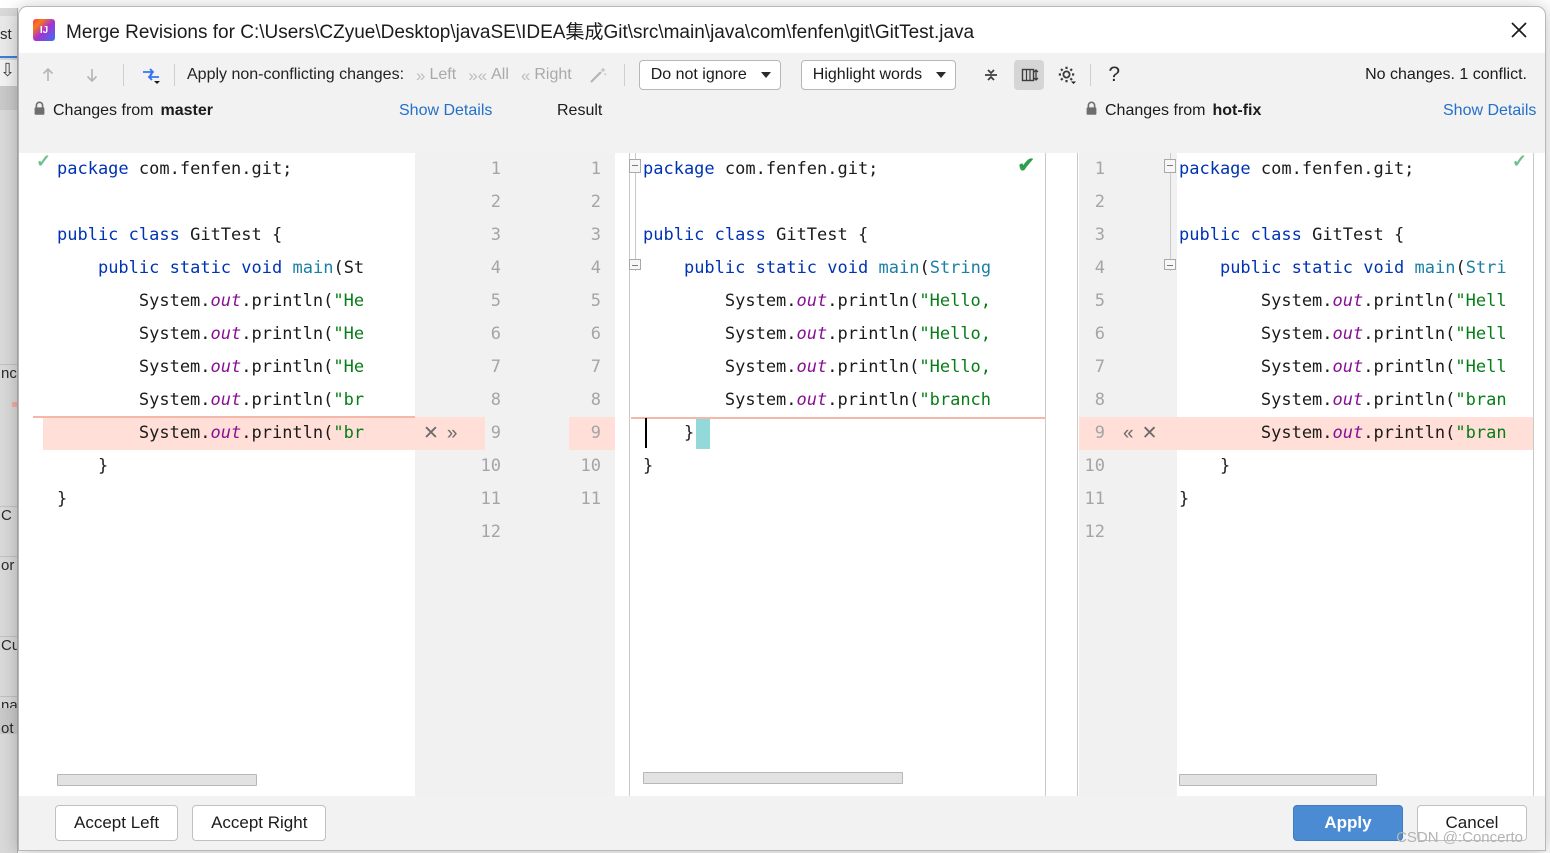 The image size is (1550, 853). What do you see at coordinates (8, 569) in the screenshot?
I see `background-row: or` at bounding box center [8, 569].